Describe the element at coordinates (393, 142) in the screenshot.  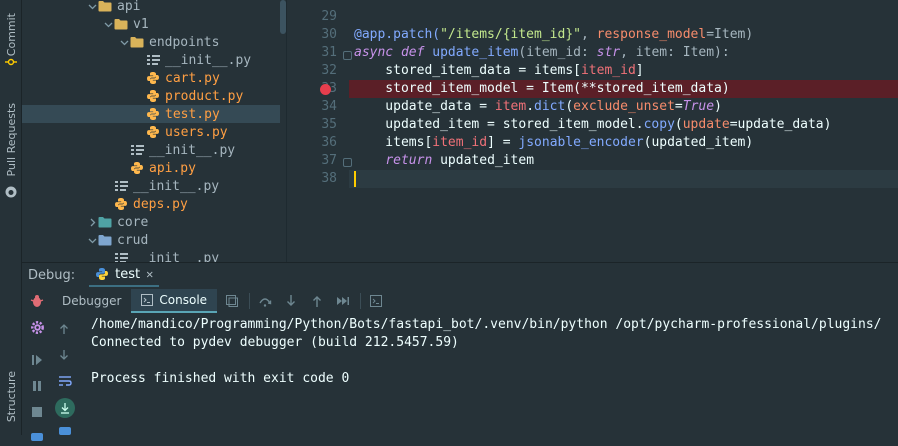
I see `code-token: items[` at that location.